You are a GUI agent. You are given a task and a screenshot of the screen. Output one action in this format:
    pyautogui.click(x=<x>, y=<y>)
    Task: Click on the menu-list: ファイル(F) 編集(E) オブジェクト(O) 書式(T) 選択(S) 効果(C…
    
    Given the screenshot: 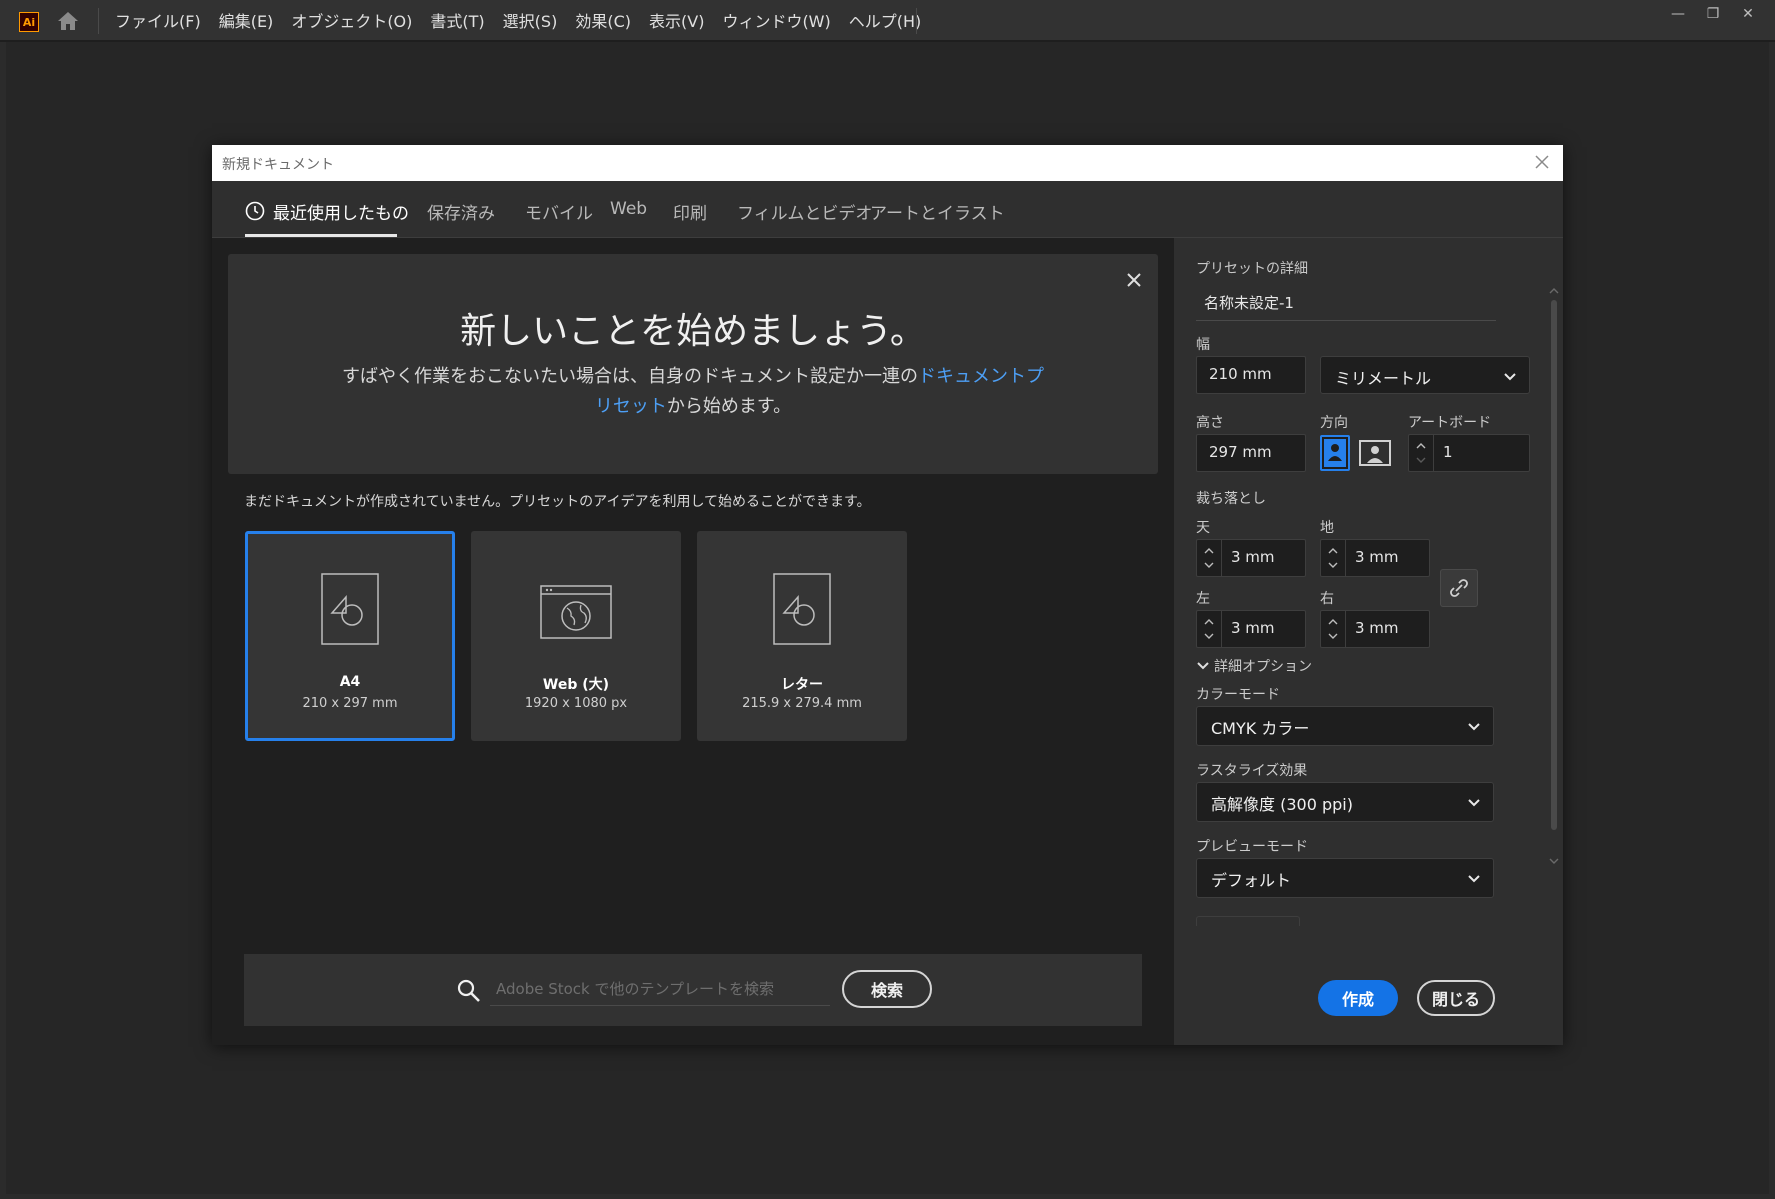 What is the action you would take?
    pyautogui.click(x=527, y=20)
    